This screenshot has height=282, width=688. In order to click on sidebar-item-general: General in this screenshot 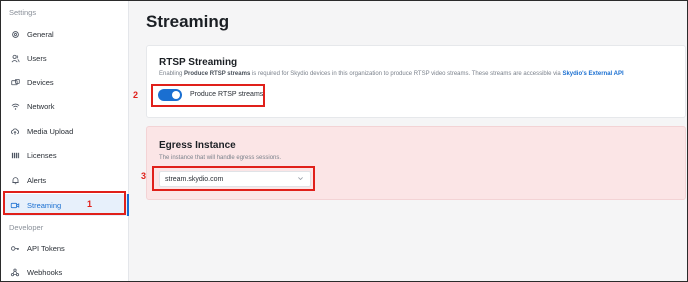, I will do `click(66, 34)`.